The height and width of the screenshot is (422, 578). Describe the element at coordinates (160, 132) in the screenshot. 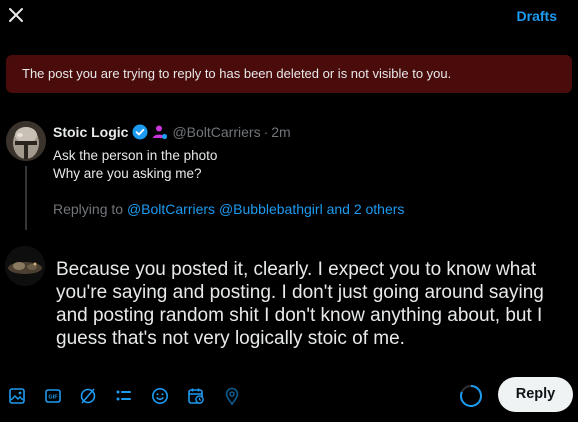

I see `affiliation-badge-icon` at that location.